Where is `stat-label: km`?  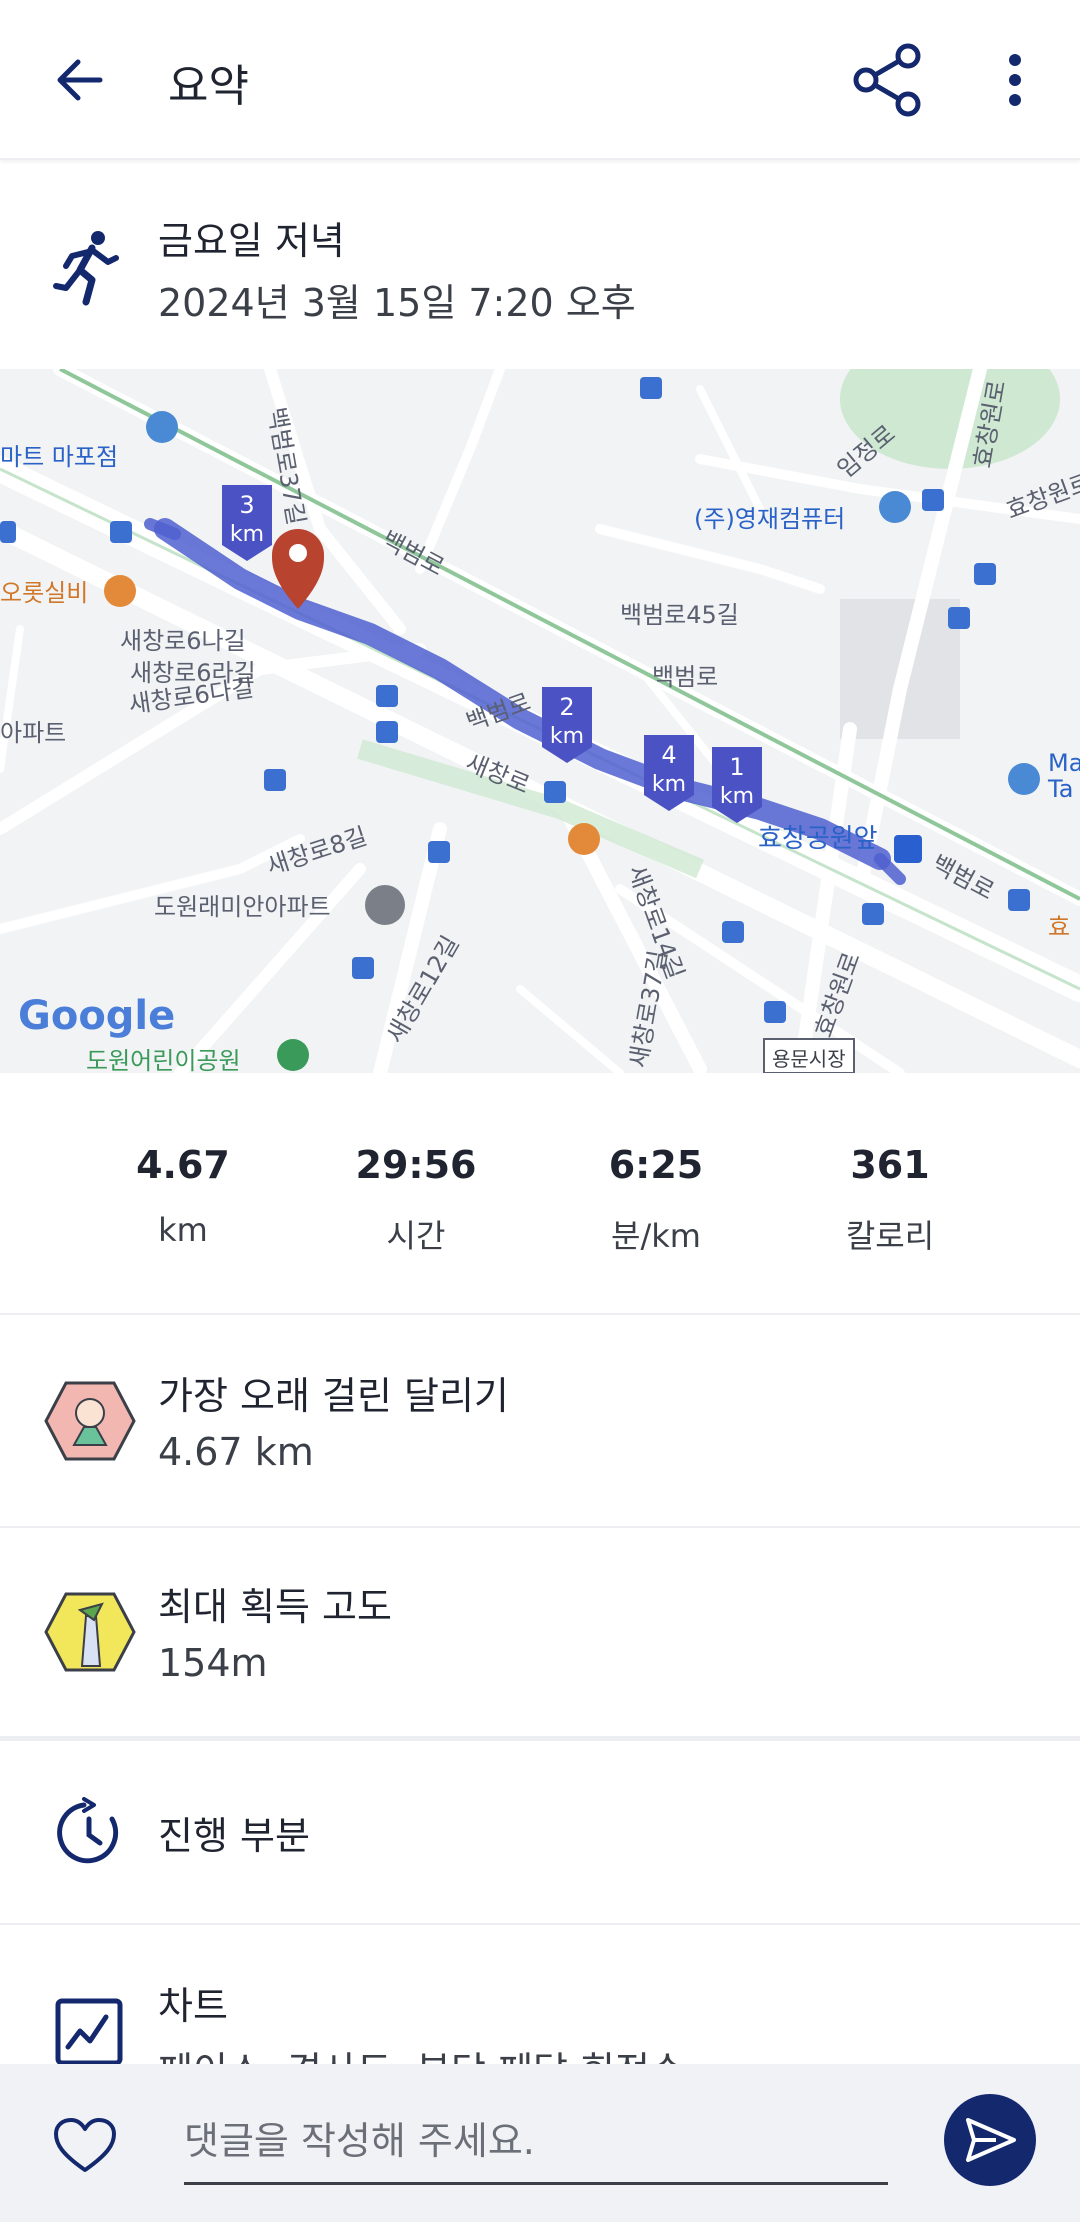
stat-label: km is located at coordinates (183, 1230).